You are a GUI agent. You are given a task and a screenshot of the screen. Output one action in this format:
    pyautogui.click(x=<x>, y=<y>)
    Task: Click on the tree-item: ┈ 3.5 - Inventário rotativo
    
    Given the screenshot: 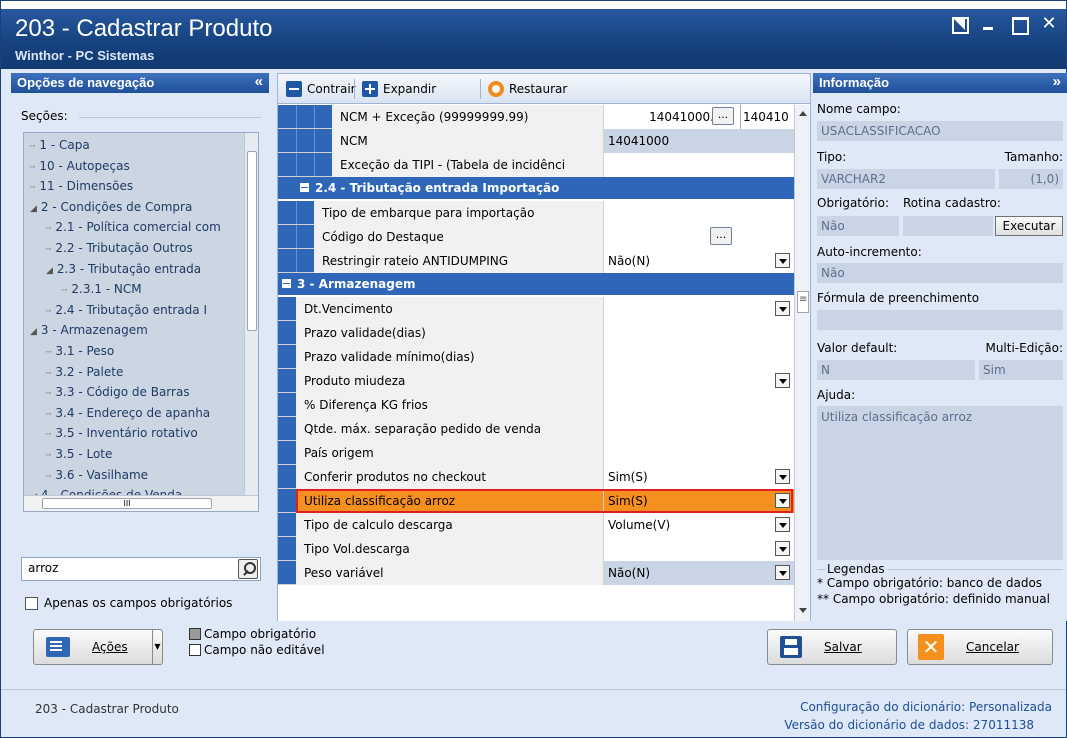 What is the action you would take?
    pyautogui.click(x=122, y=433)
    